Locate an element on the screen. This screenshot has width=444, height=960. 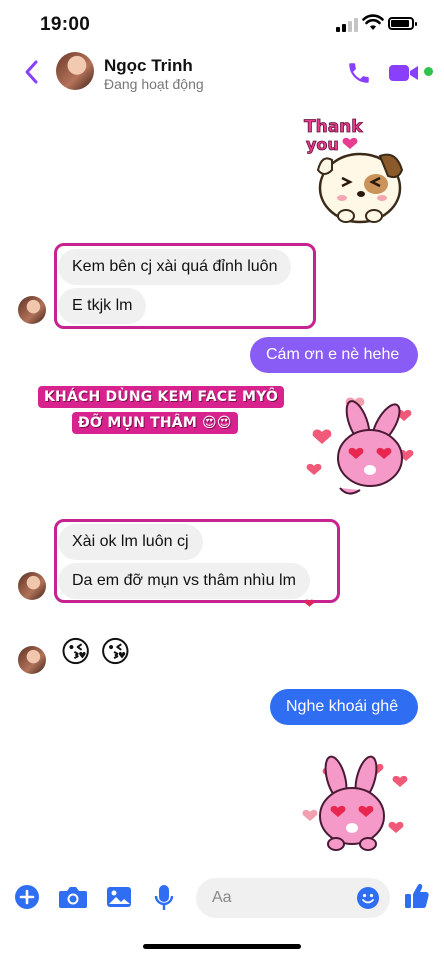
plus-icon is located at coordinates (27, 897).